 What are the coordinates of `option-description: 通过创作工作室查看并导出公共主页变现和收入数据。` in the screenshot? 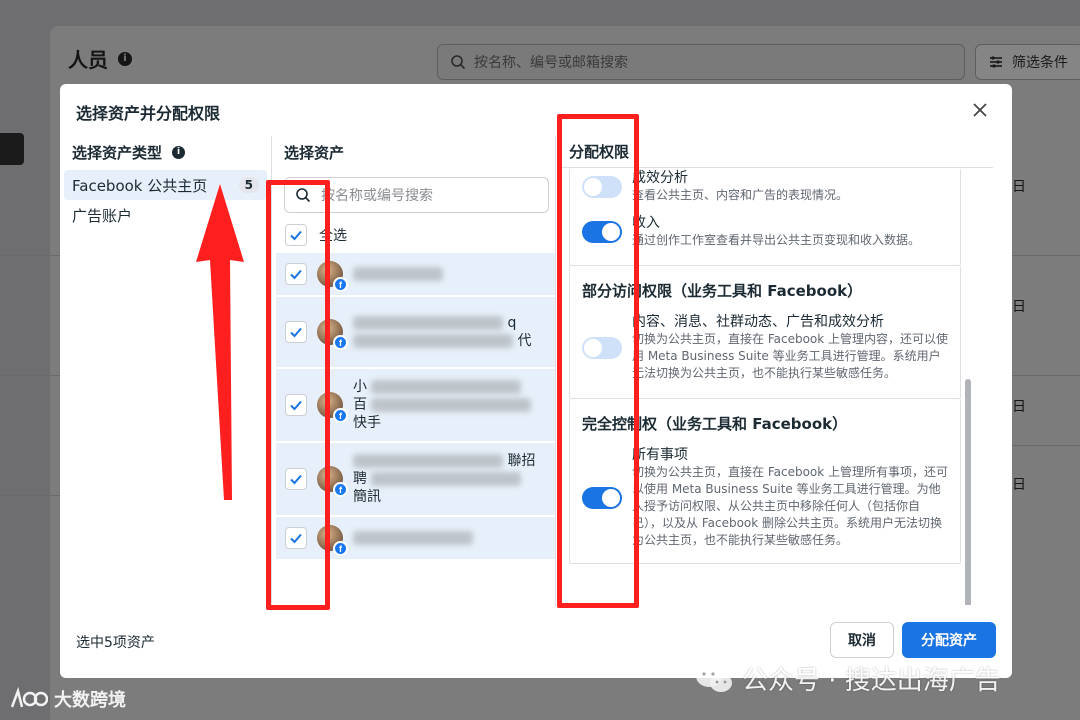 It's located at (776, 240).